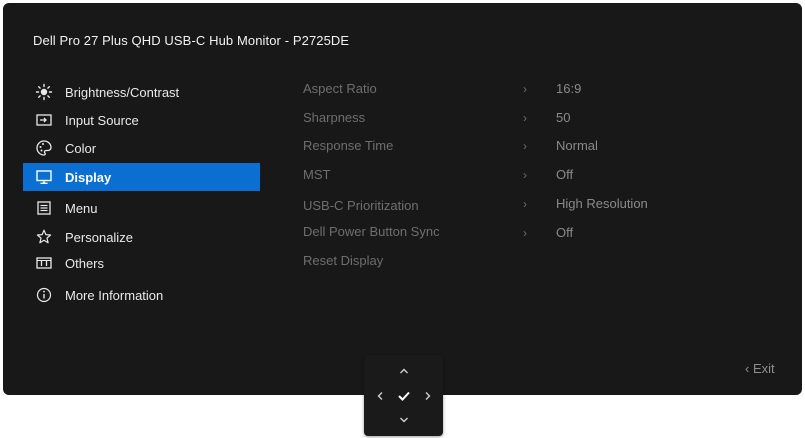 The width and height of the screenshot is (805, 438). I want to click on input-source-icon, so click(44, 120).